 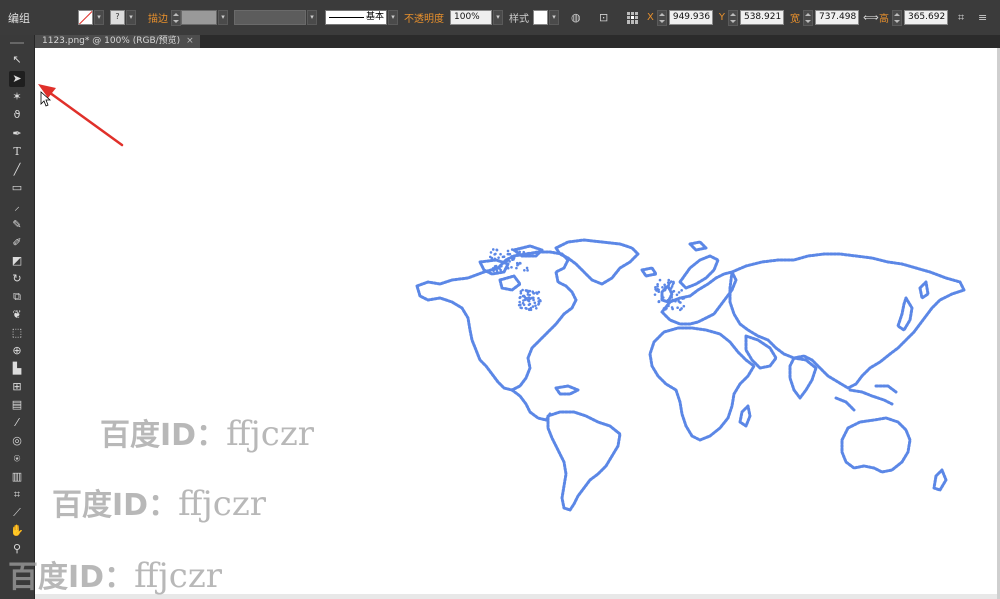 I want to click on x-stepper, so click(x=661, y=17).